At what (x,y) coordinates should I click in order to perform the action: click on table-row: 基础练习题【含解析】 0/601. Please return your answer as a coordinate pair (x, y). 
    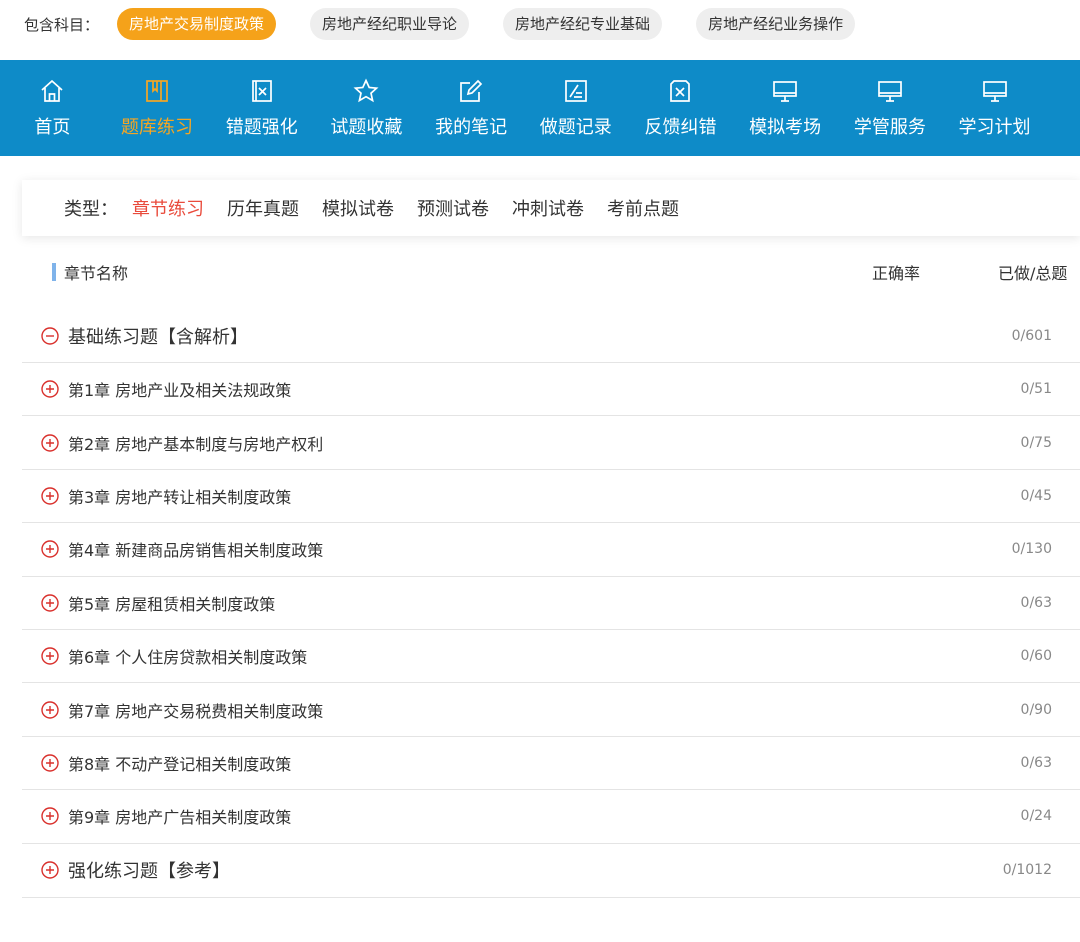
    Looking at the image, I should click on (551, 336).